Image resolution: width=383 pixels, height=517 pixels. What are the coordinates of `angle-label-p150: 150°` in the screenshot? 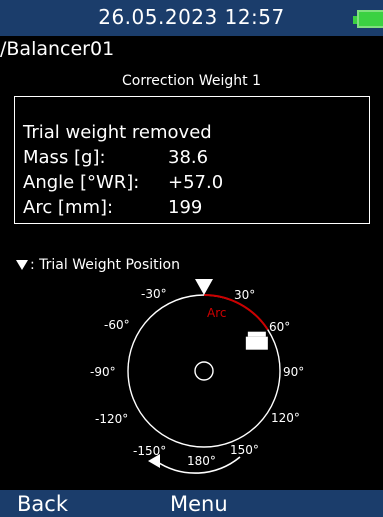 It's located at (244, 450).